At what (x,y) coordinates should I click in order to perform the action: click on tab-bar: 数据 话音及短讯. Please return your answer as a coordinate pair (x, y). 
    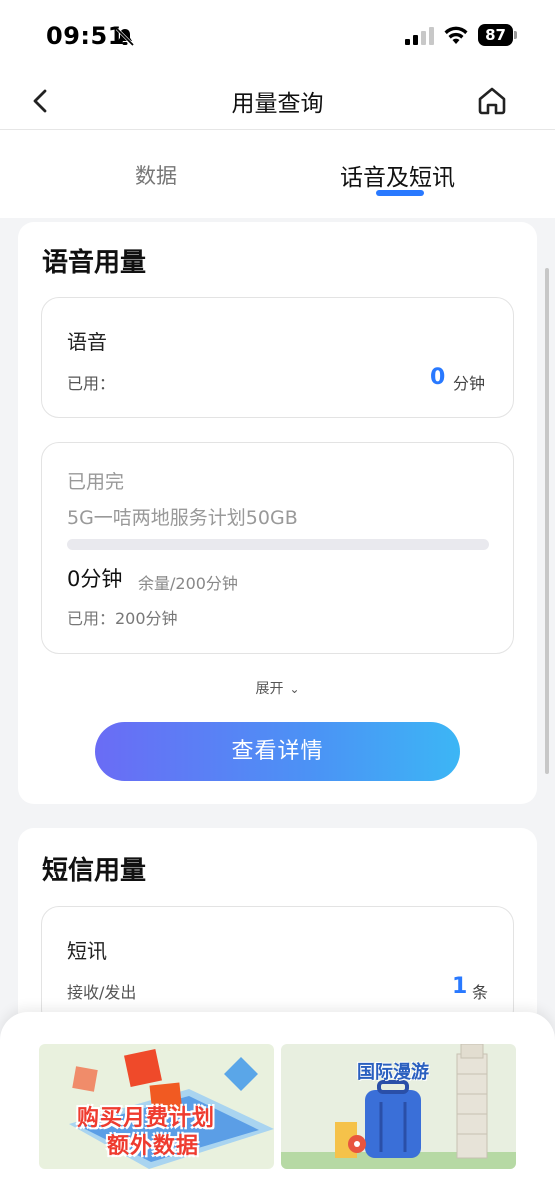
    Looking at the image, I should click on (277, 174).